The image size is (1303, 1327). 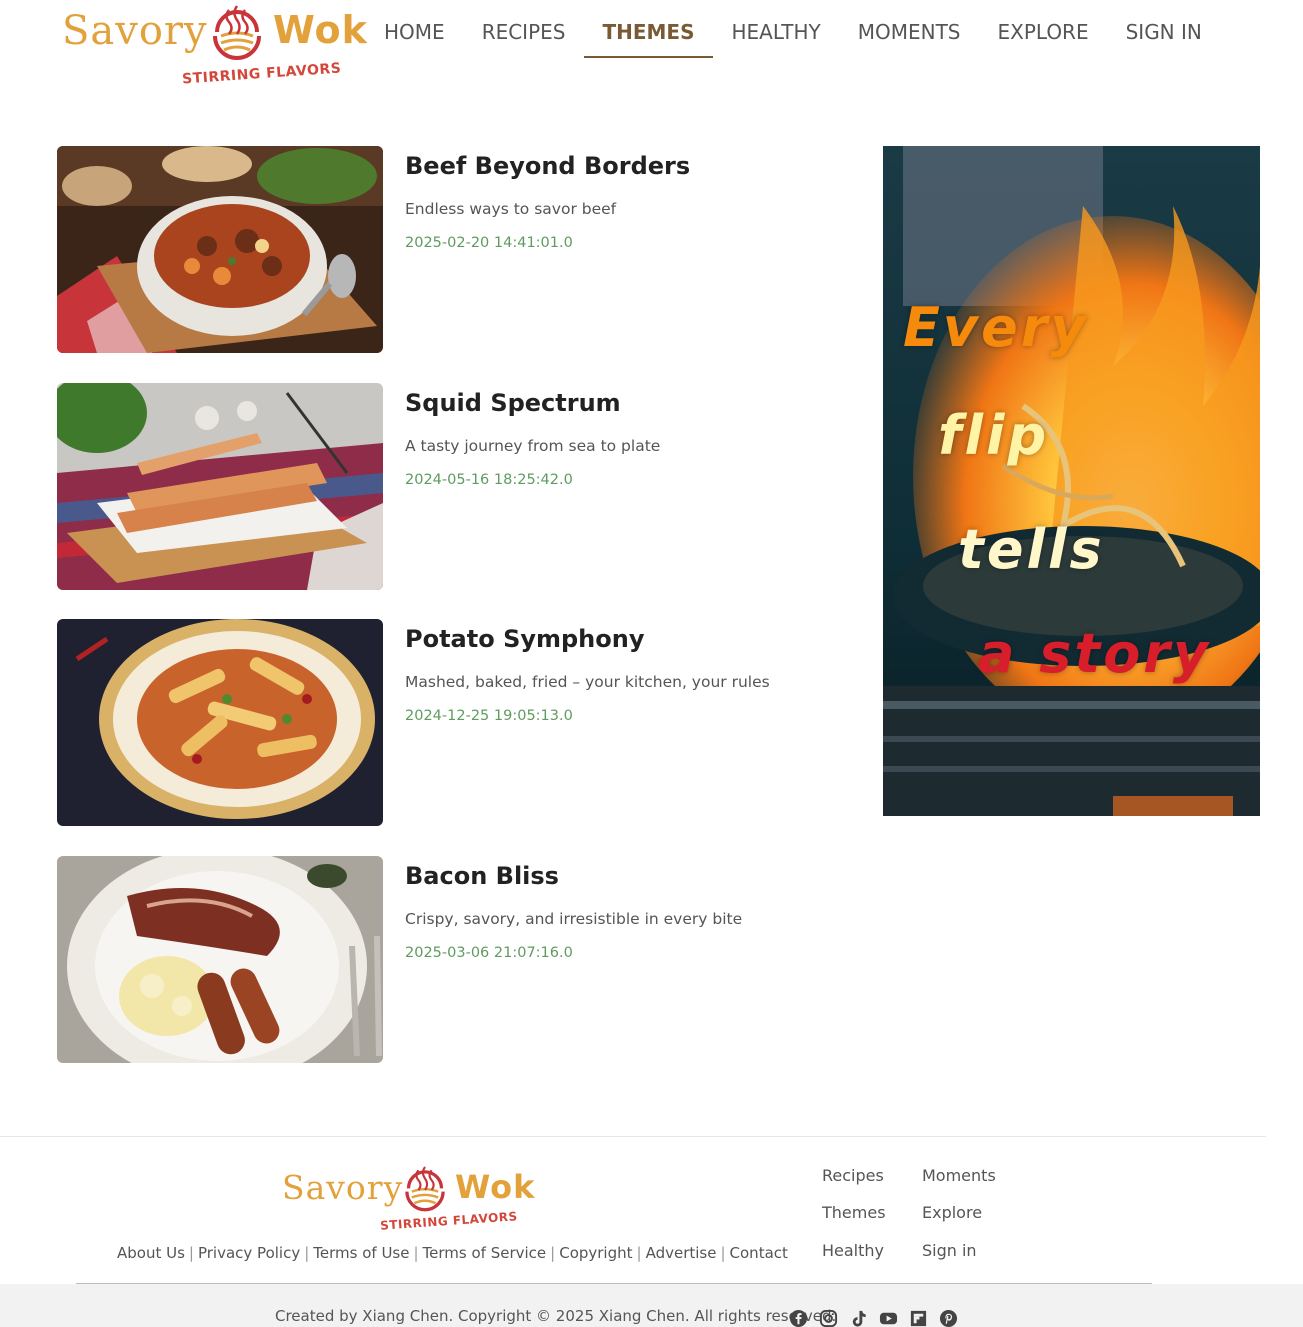 What do you see at coordinates (220, 486) in the screenshot?
I see `grilled-squid-image` at bounding box center [220, 486].